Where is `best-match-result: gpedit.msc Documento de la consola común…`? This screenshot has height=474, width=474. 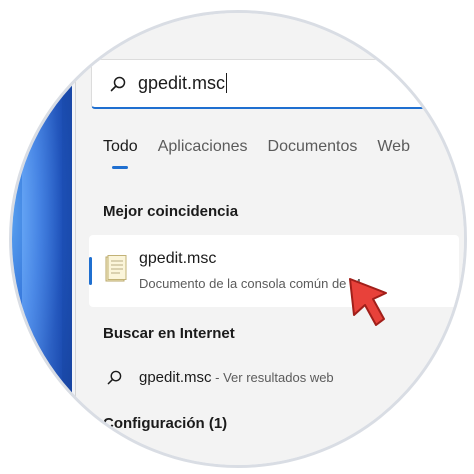 best-match-result: gpedit.msc Documento de la consola común… is located at coordinates (274, 271).